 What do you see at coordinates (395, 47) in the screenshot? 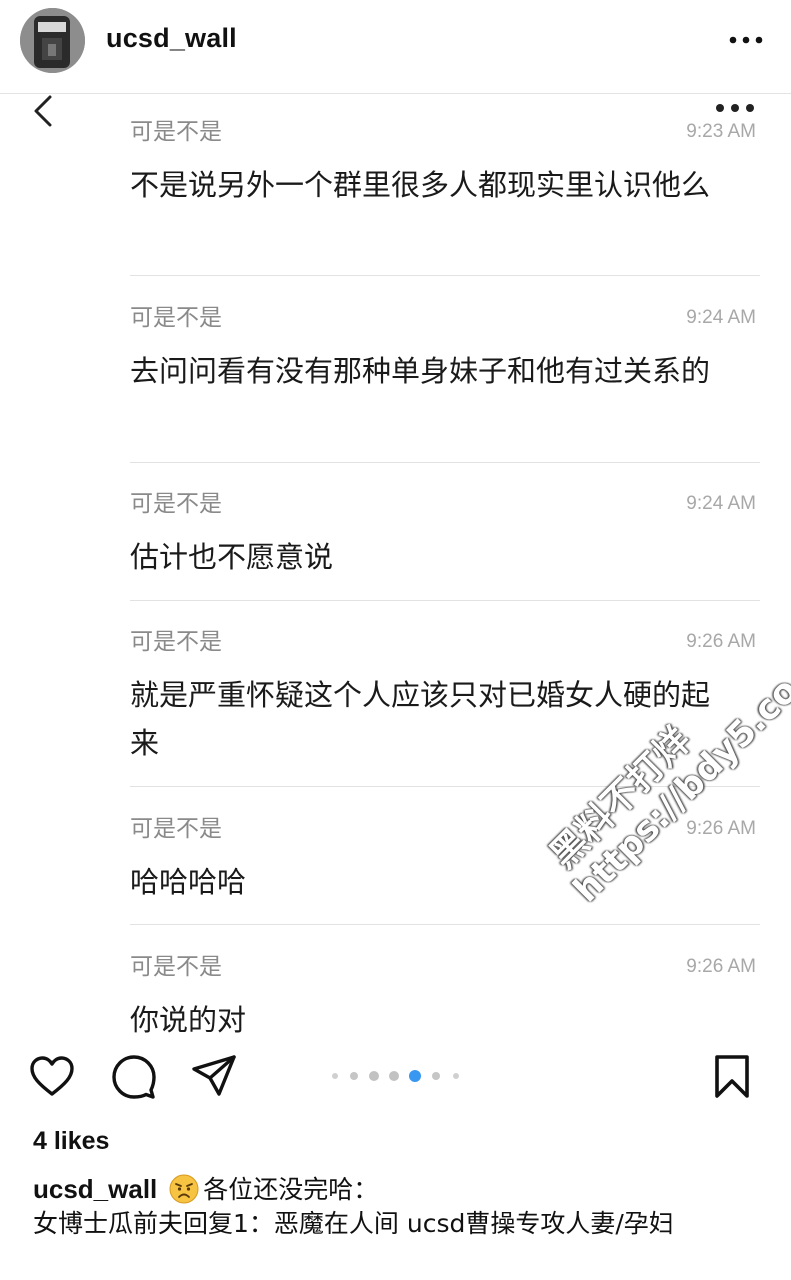
I see `post-header: ucsd_wall` at bounding box center [395, 47].